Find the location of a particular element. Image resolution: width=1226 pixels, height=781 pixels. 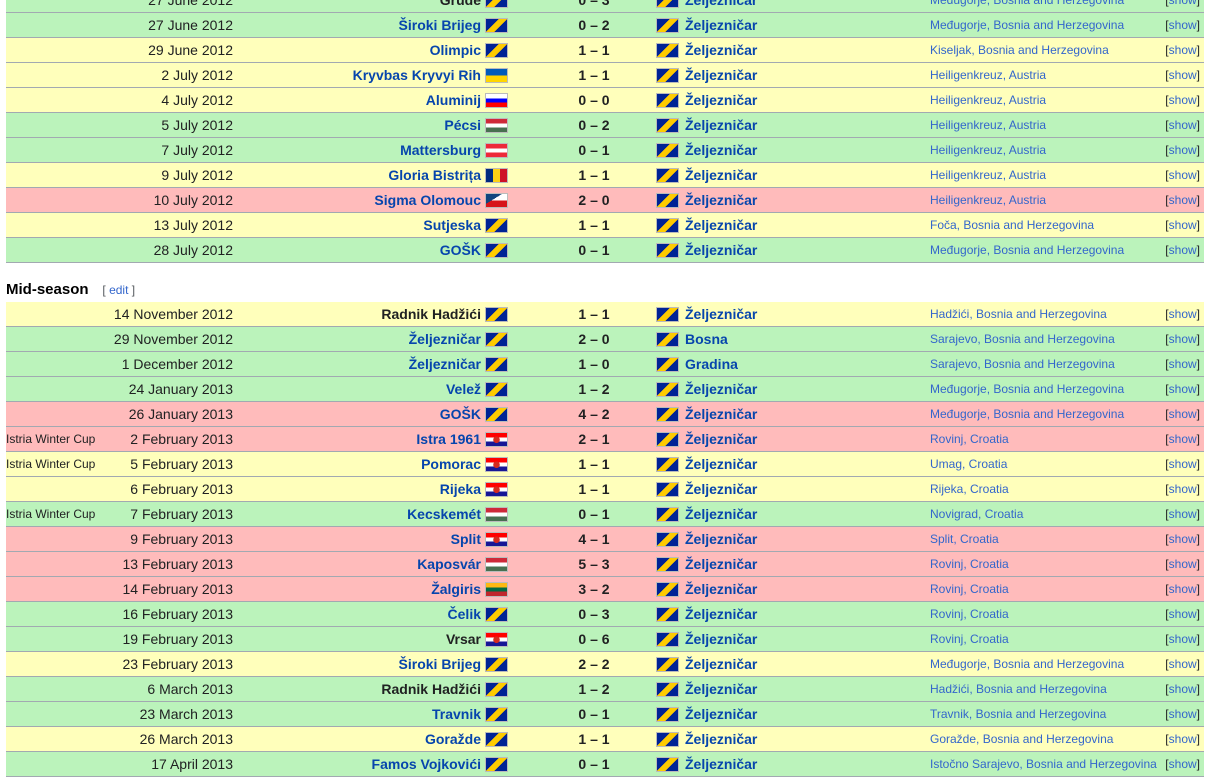

home-team: Pomorac is located at coordinates (451, 464).